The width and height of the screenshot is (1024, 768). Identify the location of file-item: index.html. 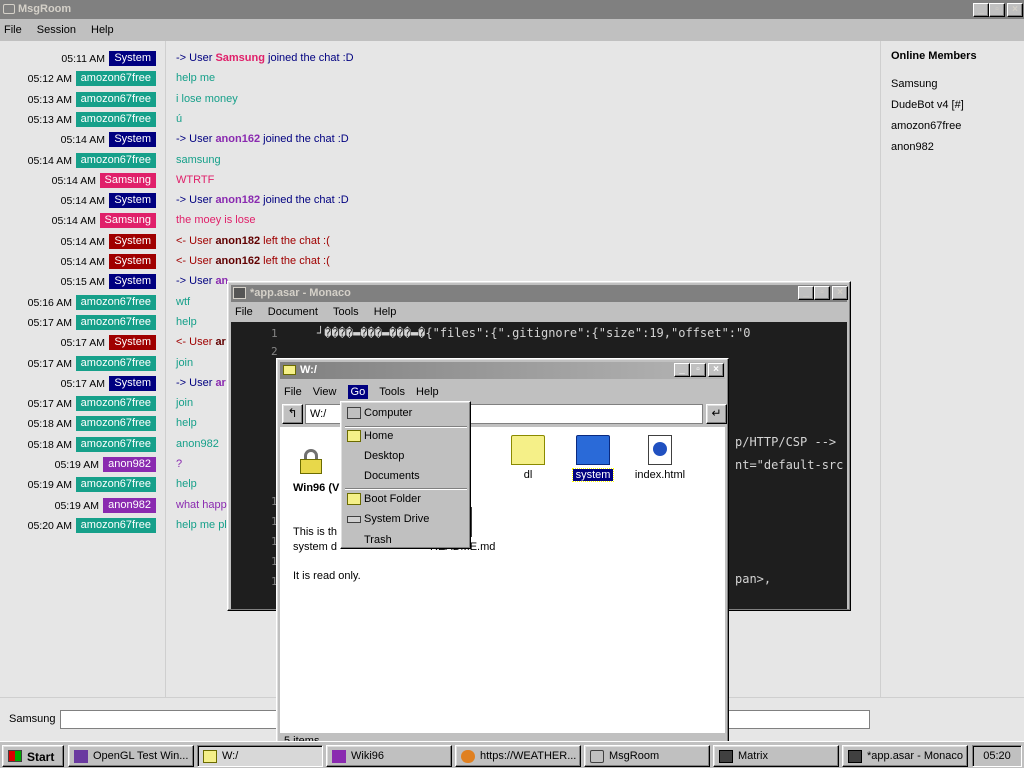
(660, 458).